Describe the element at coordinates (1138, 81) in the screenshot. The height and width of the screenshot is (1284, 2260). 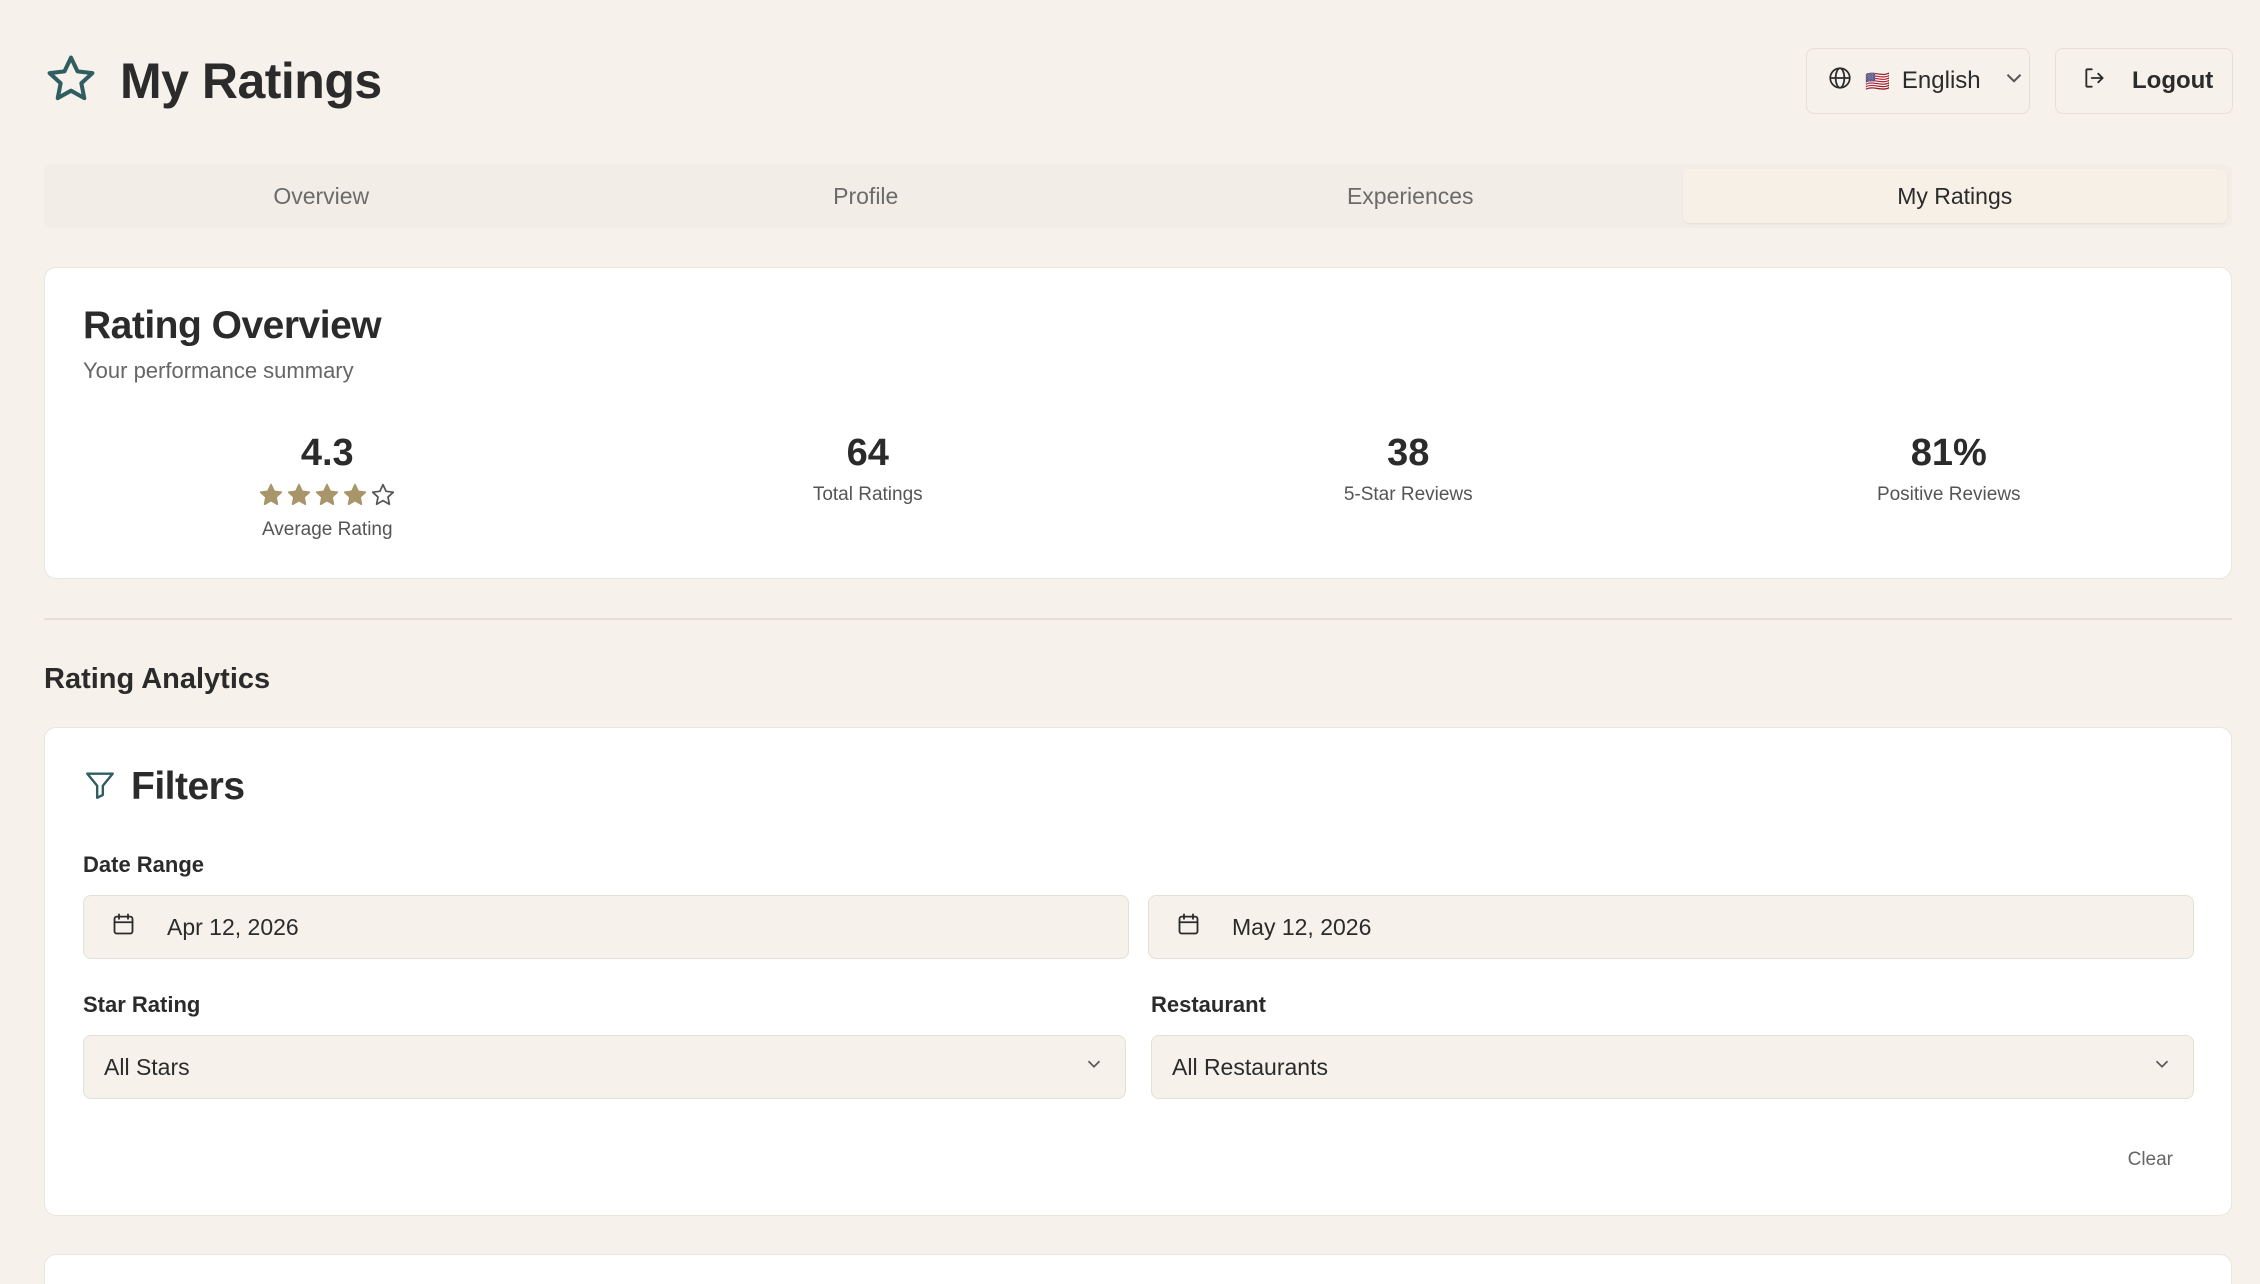
I see `page-header: My Ratings 🇺🇸 English Logout` at that location.